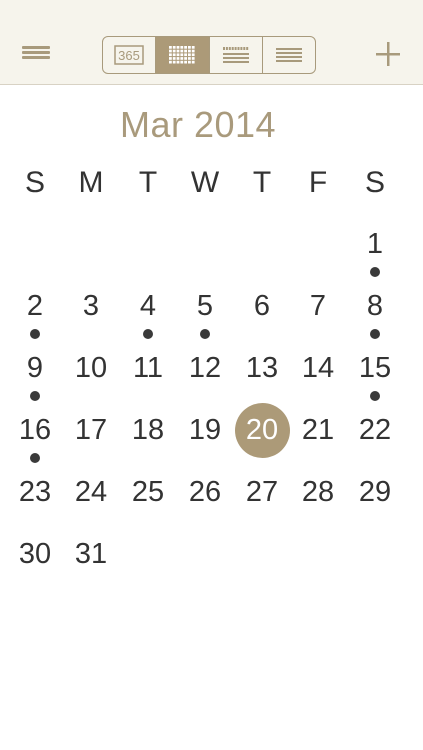 This screenshot has height=750, width=423. I want to click on day-number: 23, so click(35, 492).